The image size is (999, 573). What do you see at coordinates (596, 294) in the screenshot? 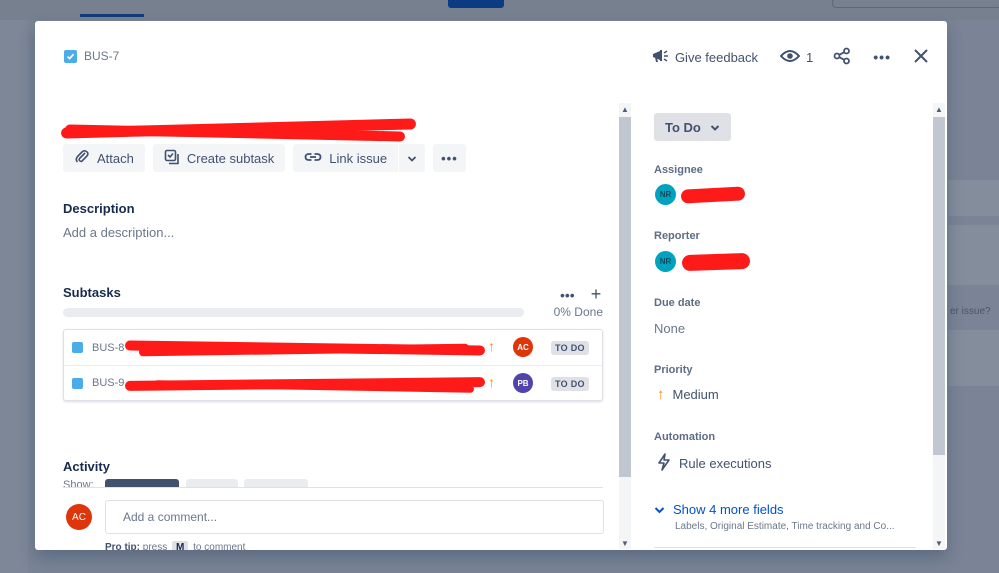
I see `add-subtask-button: +` at bounding box center [596, 294].